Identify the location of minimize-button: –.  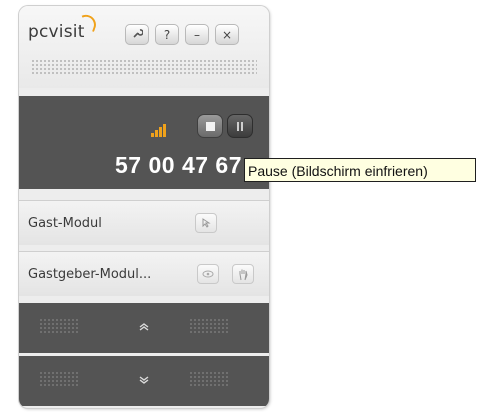
(197, 34).